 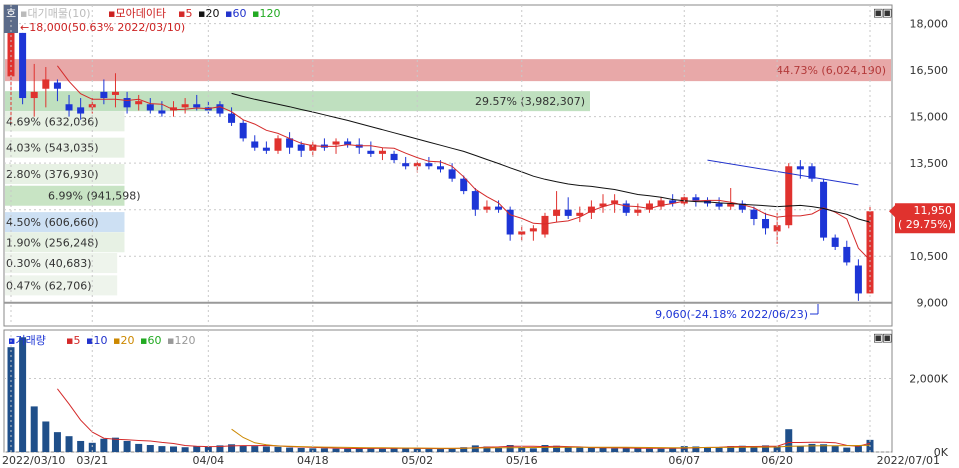 What do you see at coordinates (11, 13) in the screenshot?
I see `buy-sell-tab-label: 호` at bounding box center [11, 13].